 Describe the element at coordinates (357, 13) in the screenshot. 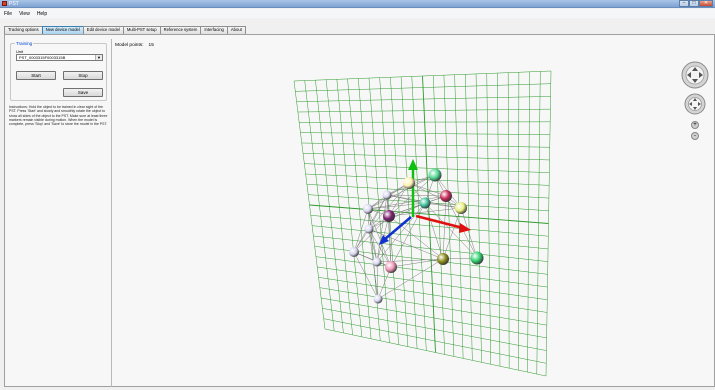

I see `menu-bar: File View Help` at that location.